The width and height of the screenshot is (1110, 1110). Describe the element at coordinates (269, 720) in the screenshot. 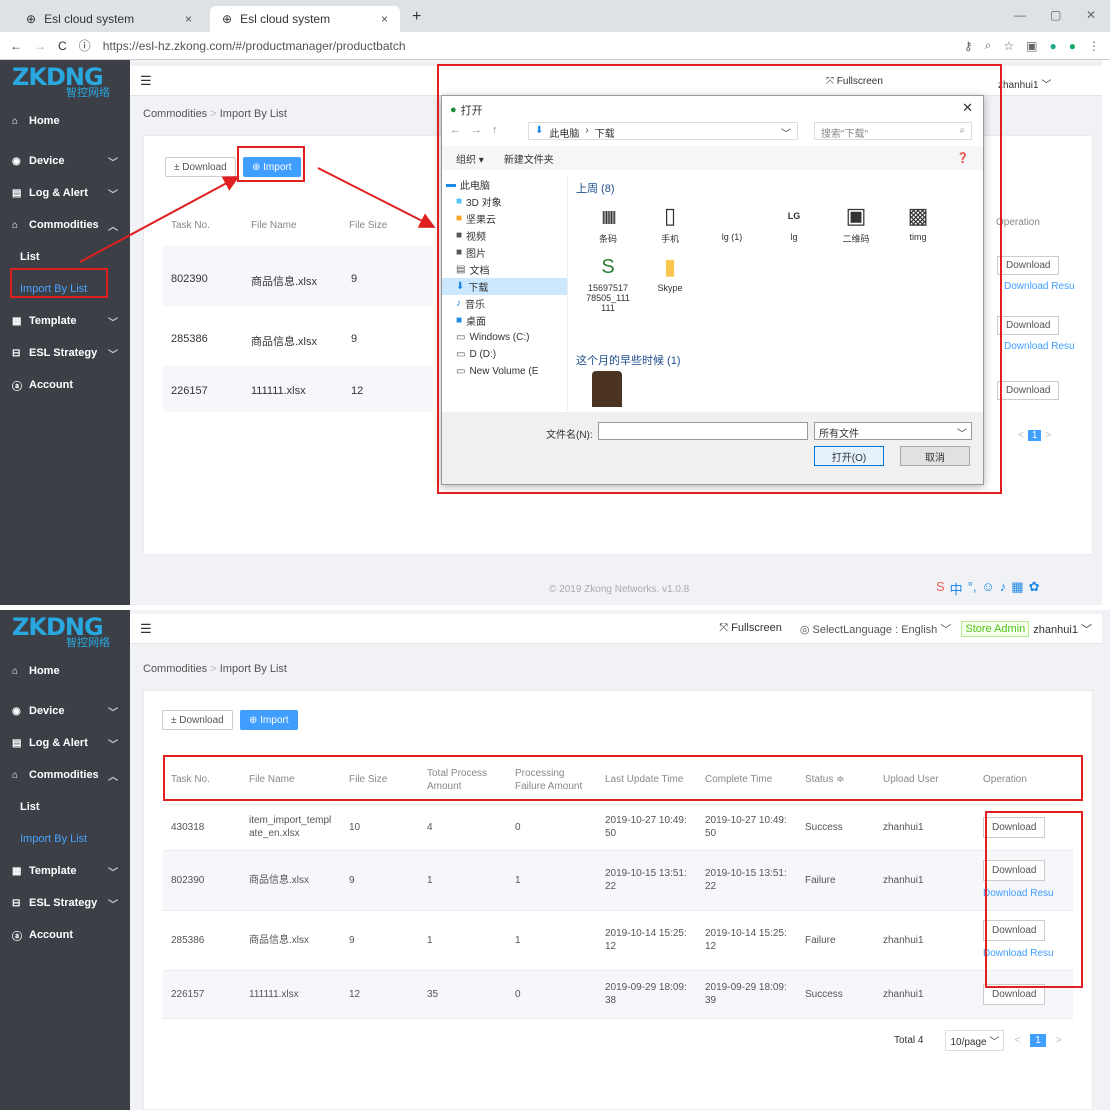

I see `import-button: ⊕ Import` at that location.